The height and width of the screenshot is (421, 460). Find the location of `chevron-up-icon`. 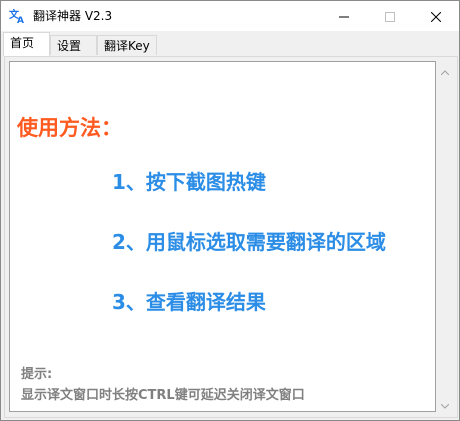

chevron-up-icon is located at coordinates (444, 69).